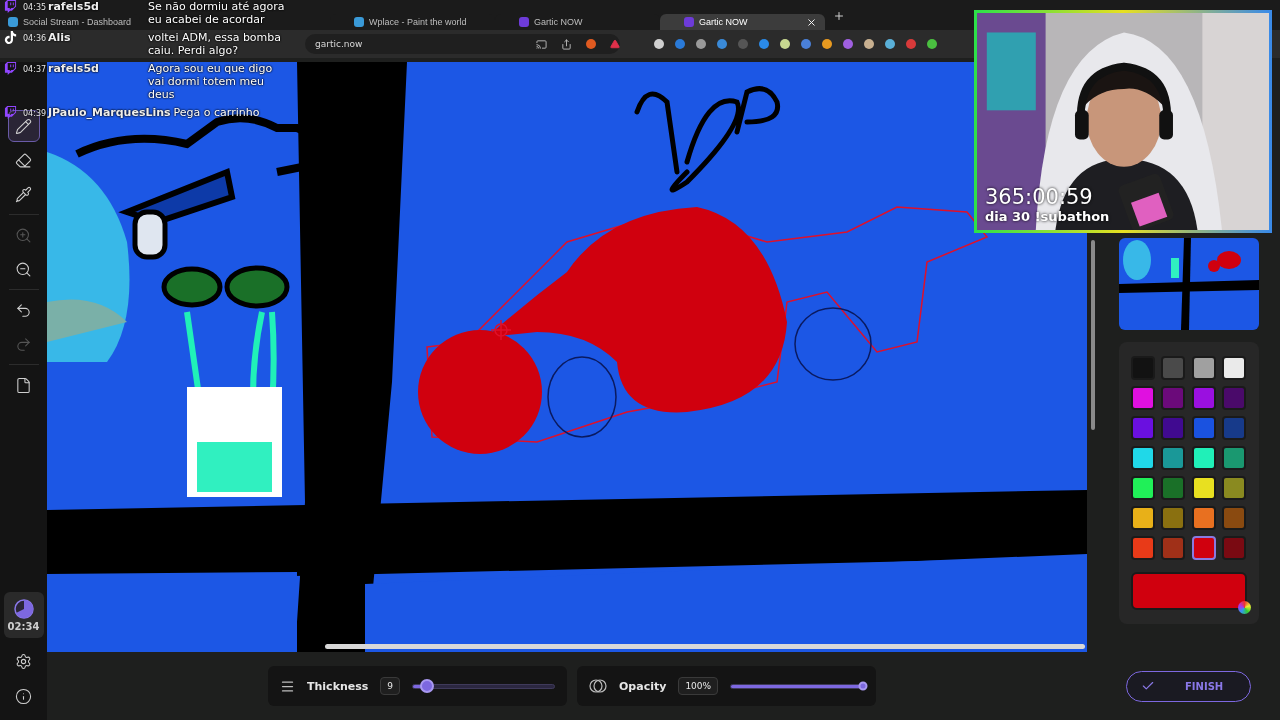  Describe the element at coordinates (287, 686) in the screenshot. I see `menu-icon` at that location.